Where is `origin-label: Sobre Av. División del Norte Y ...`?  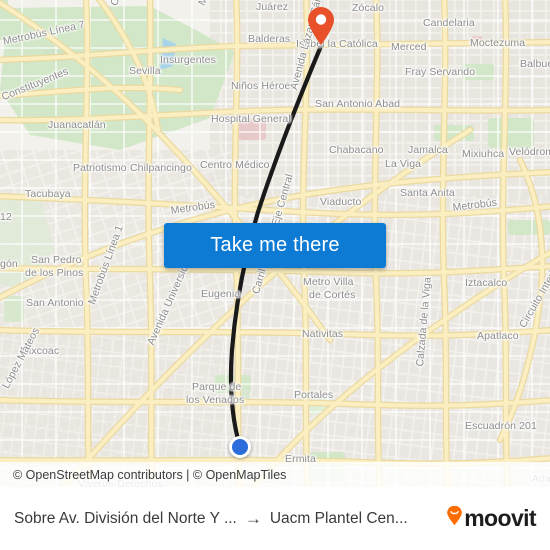
origin-label: Sobre Av. División del Norte Y ... is located at coordinates (125, 518).